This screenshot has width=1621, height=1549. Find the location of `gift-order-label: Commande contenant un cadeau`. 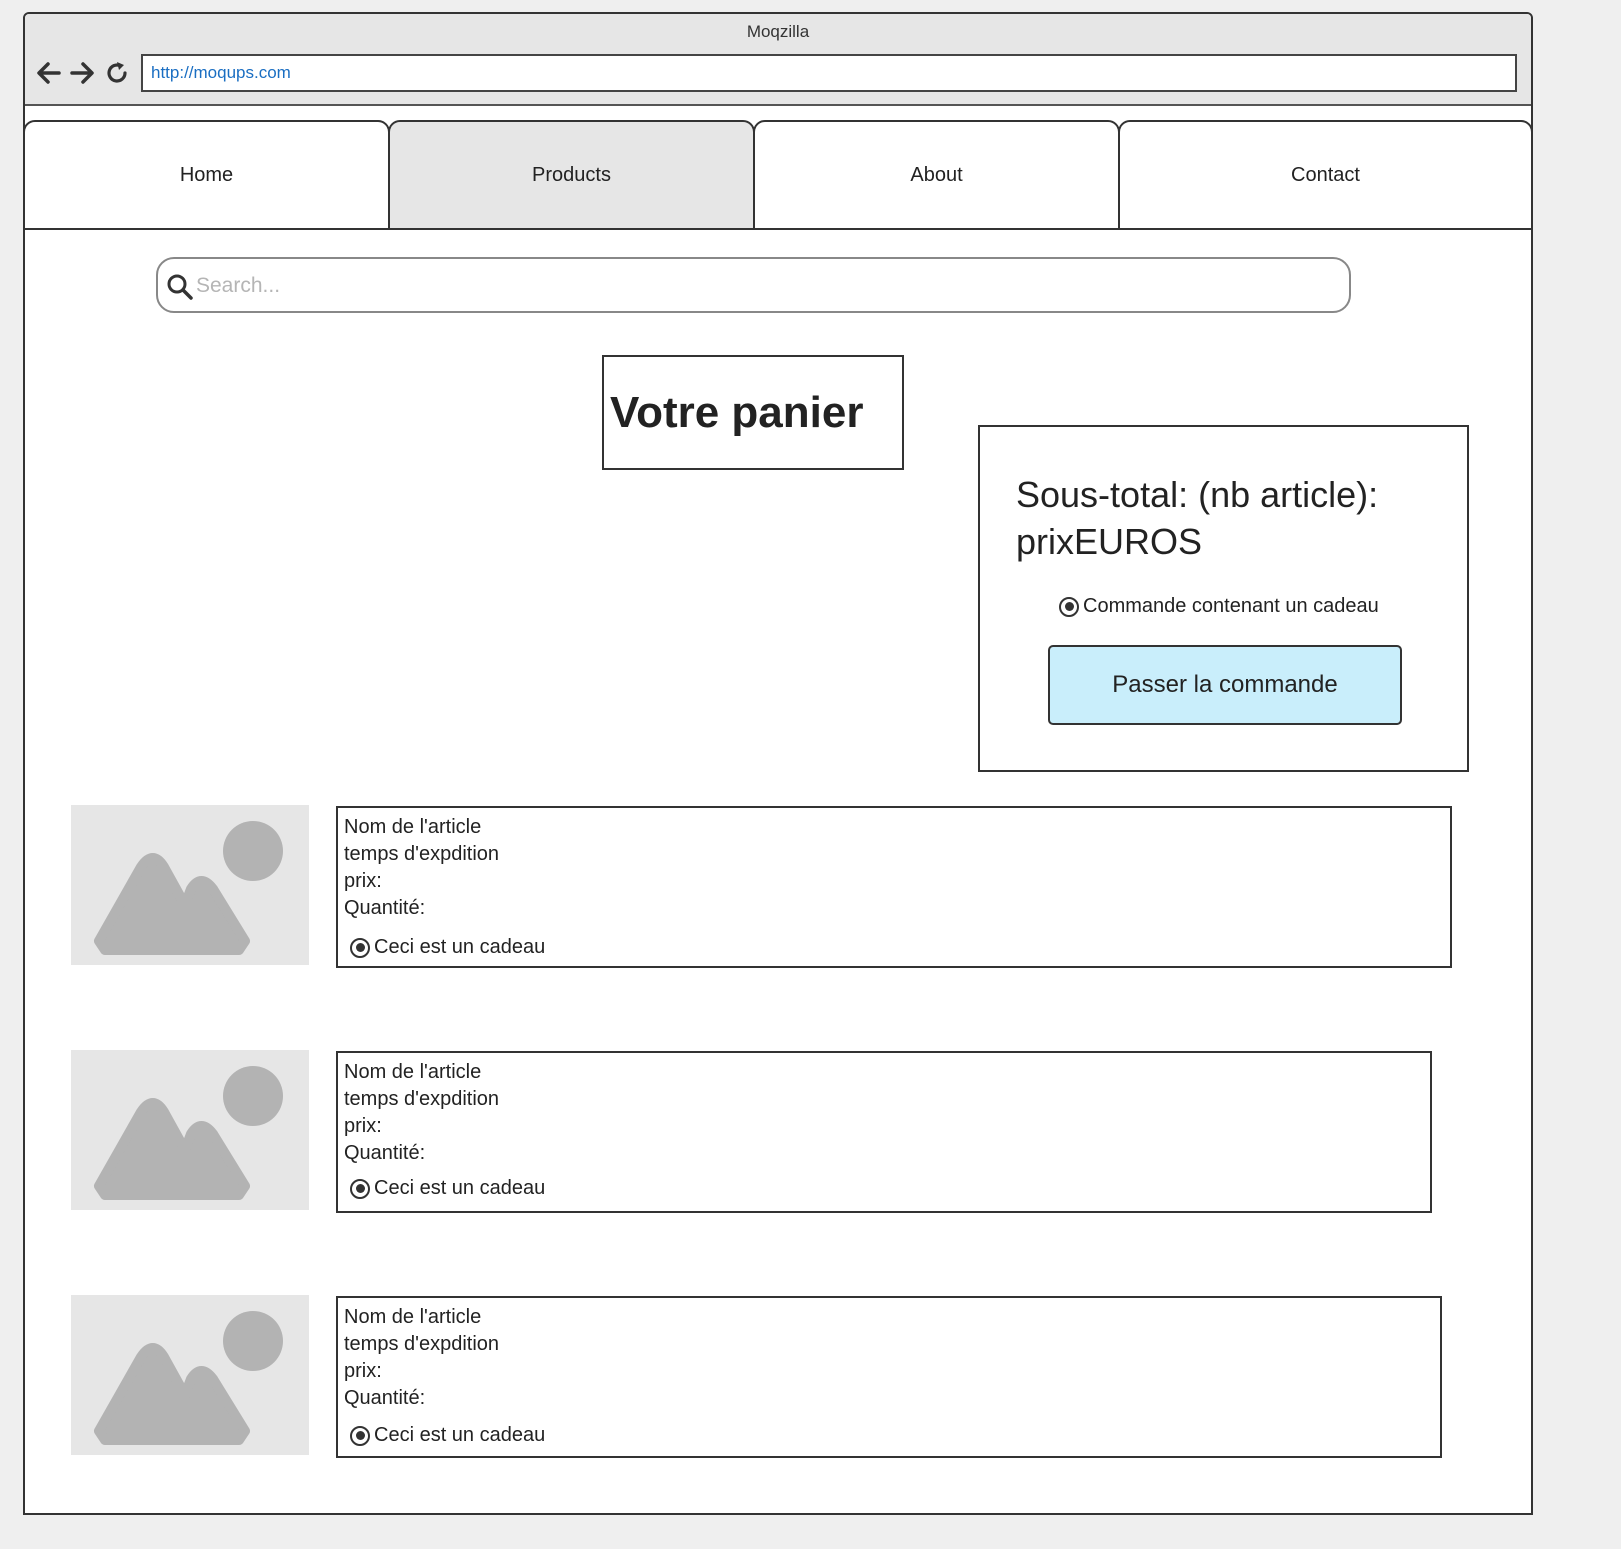

gift-order-label: Commande contenant un cadeau is located at coordinates (1231, 606).